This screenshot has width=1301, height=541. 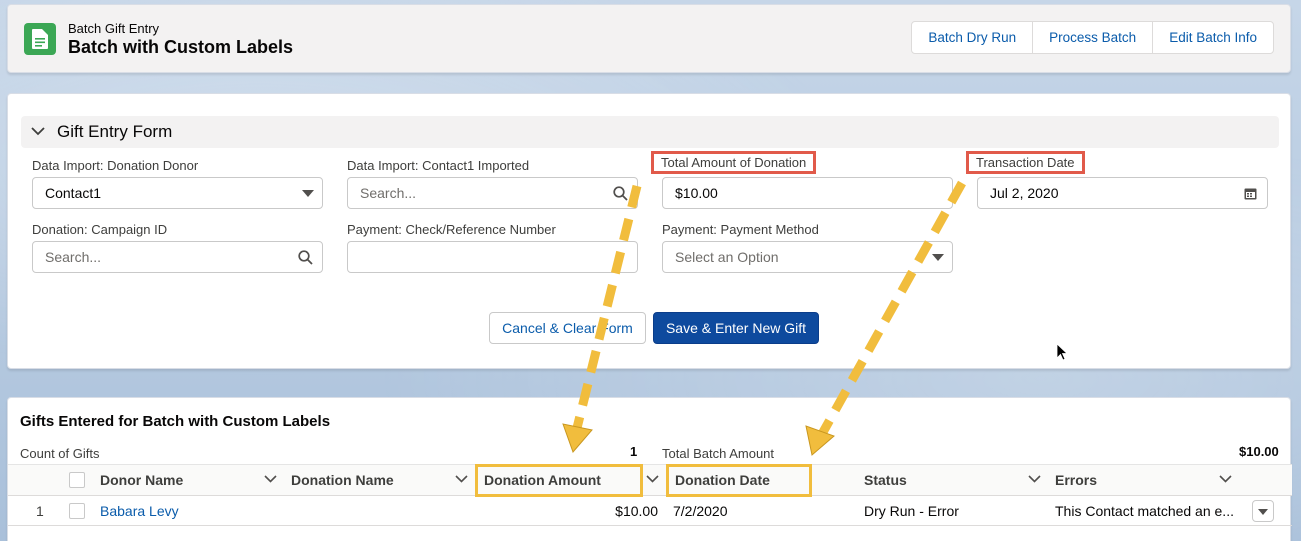 What do you see at coordinates (567, 328) in the screenshot?
I see `cancel-clear-form-button: Cancel & Clear Form` at bounding box center [567, 328].